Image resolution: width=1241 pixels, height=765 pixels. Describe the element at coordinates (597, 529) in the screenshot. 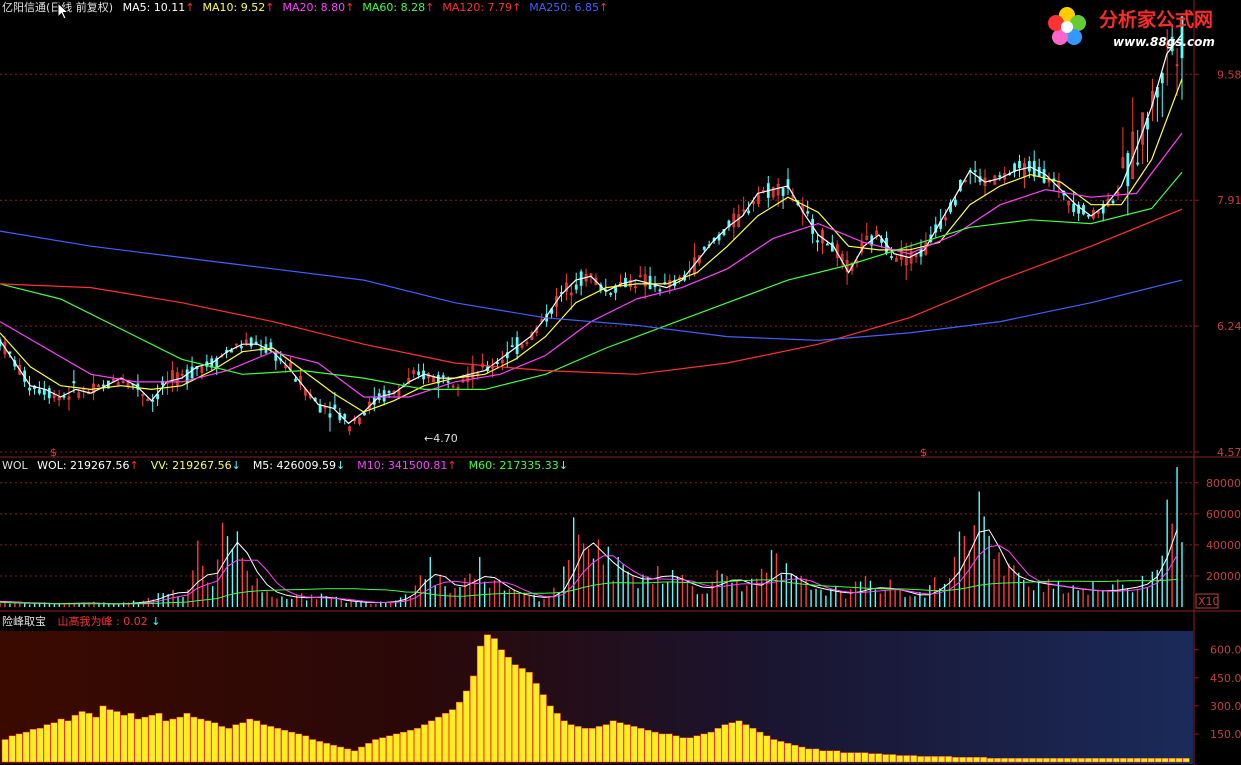

I see `volume-grid` at that location.